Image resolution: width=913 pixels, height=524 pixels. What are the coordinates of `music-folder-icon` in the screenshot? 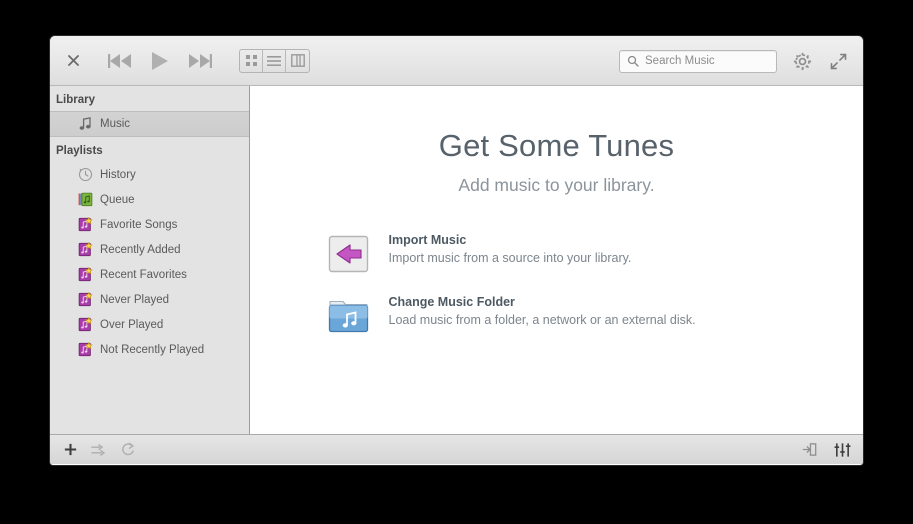 It's located at (349, 315).